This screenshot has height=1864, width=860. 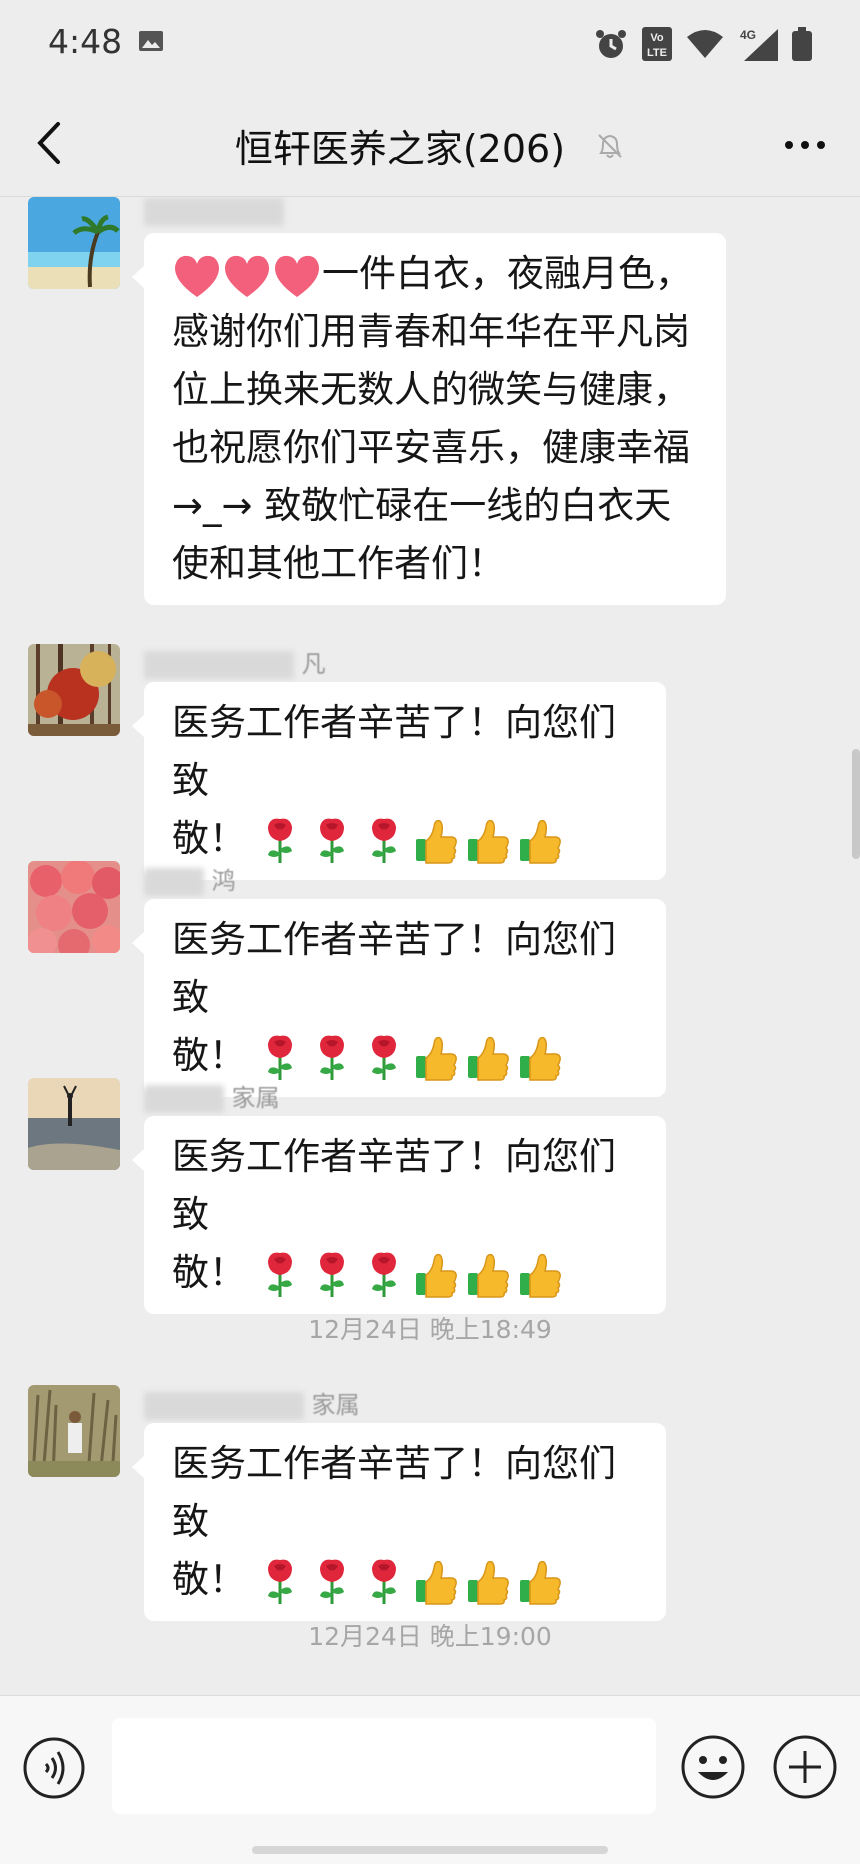 I want to click on svg-text: LTE, so click(x=657, y=53).